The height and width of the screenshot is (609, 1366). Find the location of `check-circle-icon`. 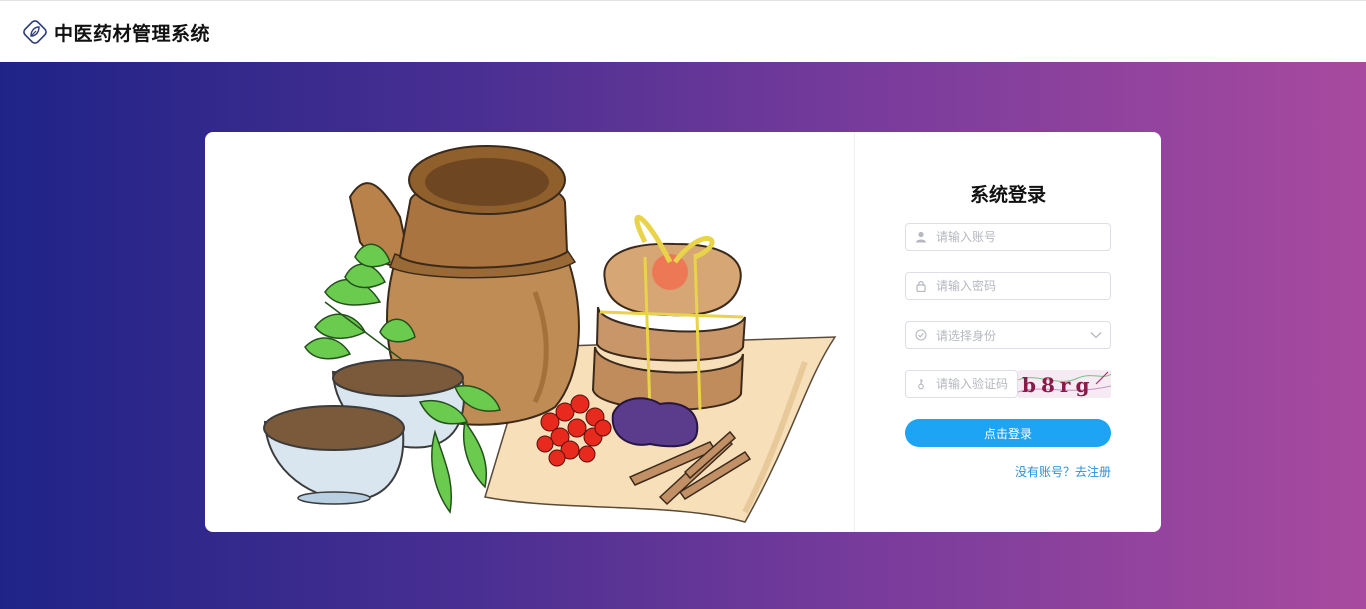

check-circle-icon is located at coordinates (921, 335).